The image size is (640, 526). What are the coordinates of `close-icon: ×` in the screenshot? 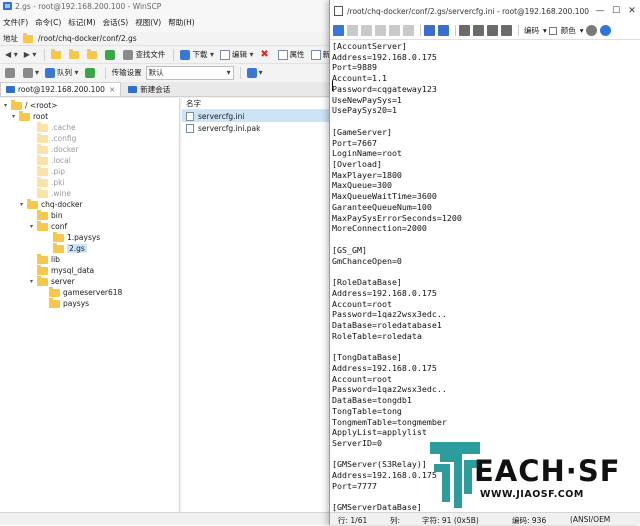 It's located at (112, 89).